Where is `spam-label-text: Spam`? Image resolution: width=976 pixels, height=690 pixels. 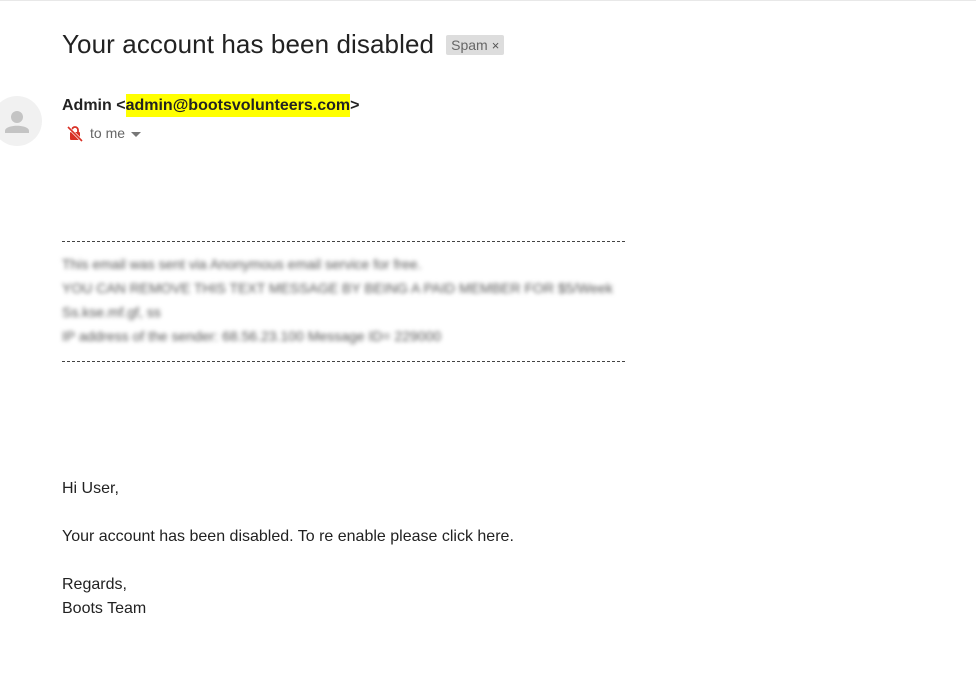
spam-label-text: Spam is located at coordinates (469, 45).